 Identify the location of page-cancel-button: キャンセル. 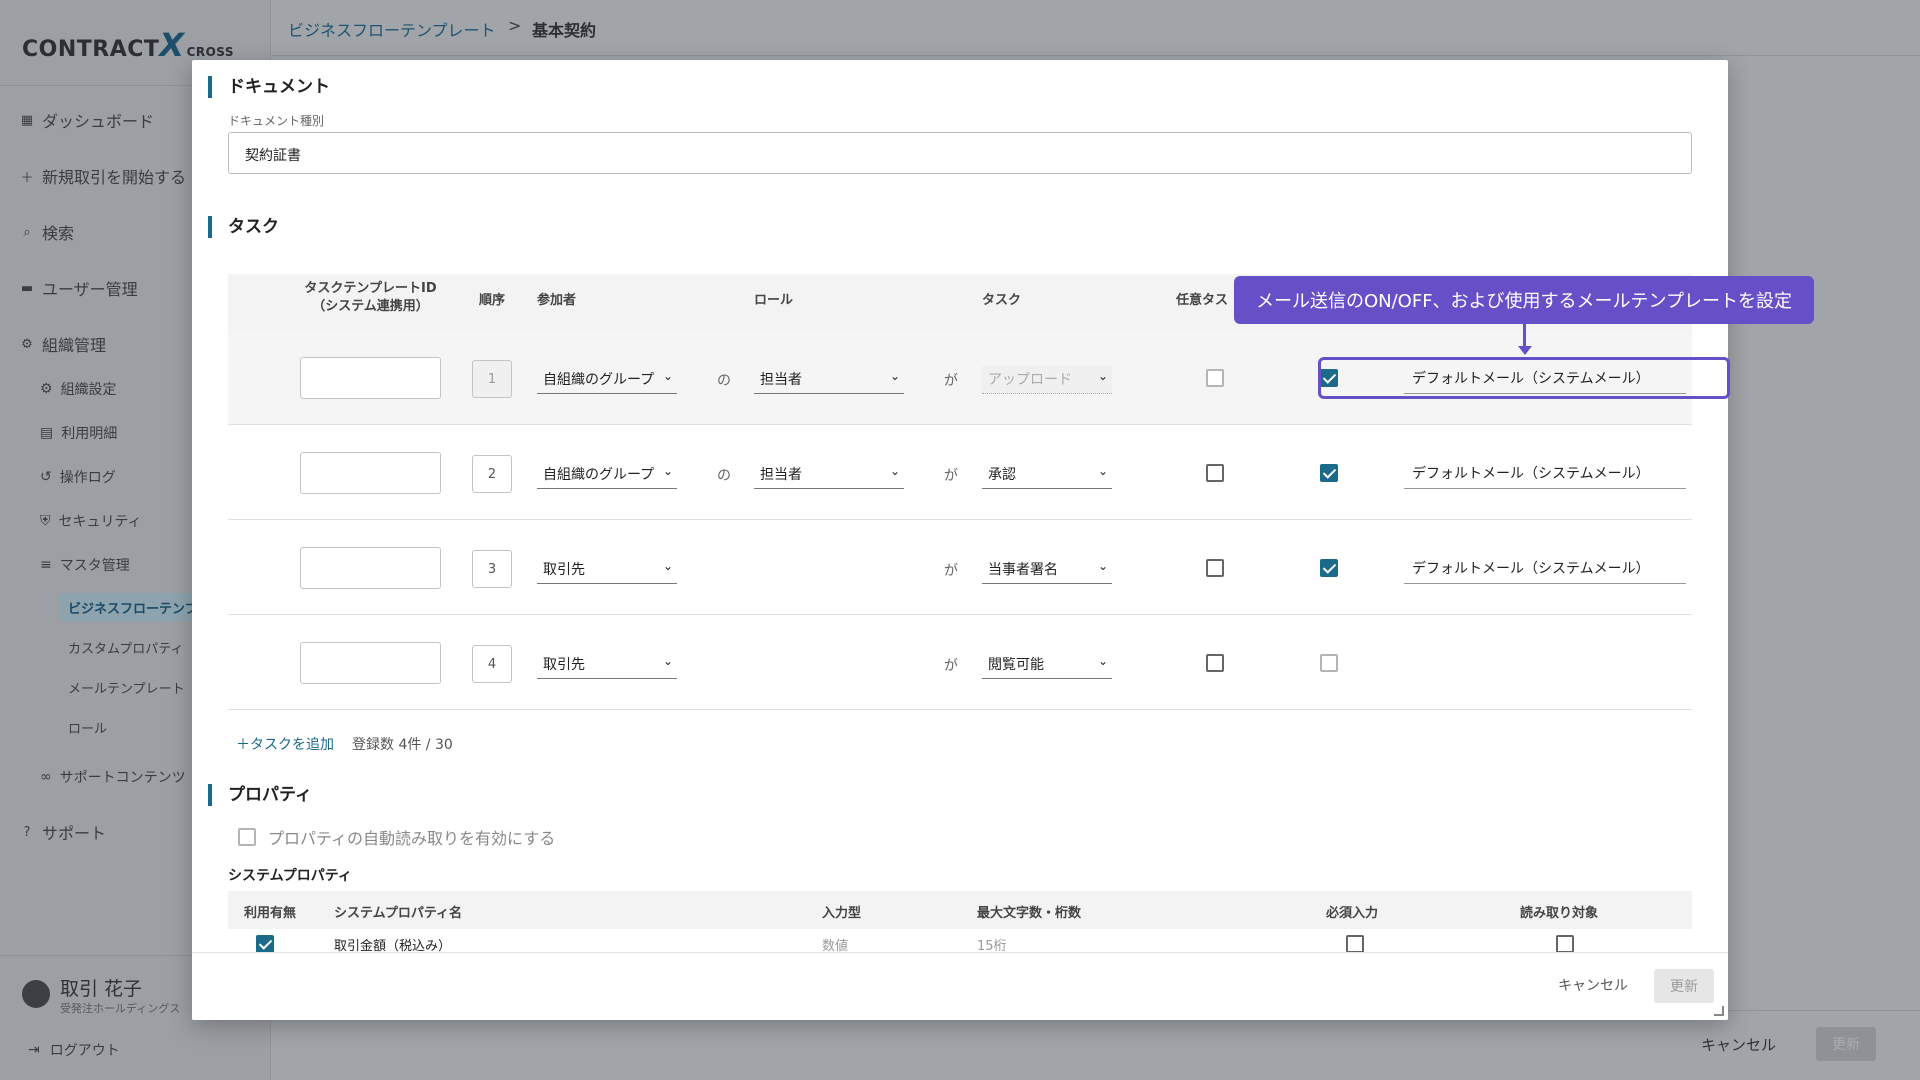
(1738, 1044).